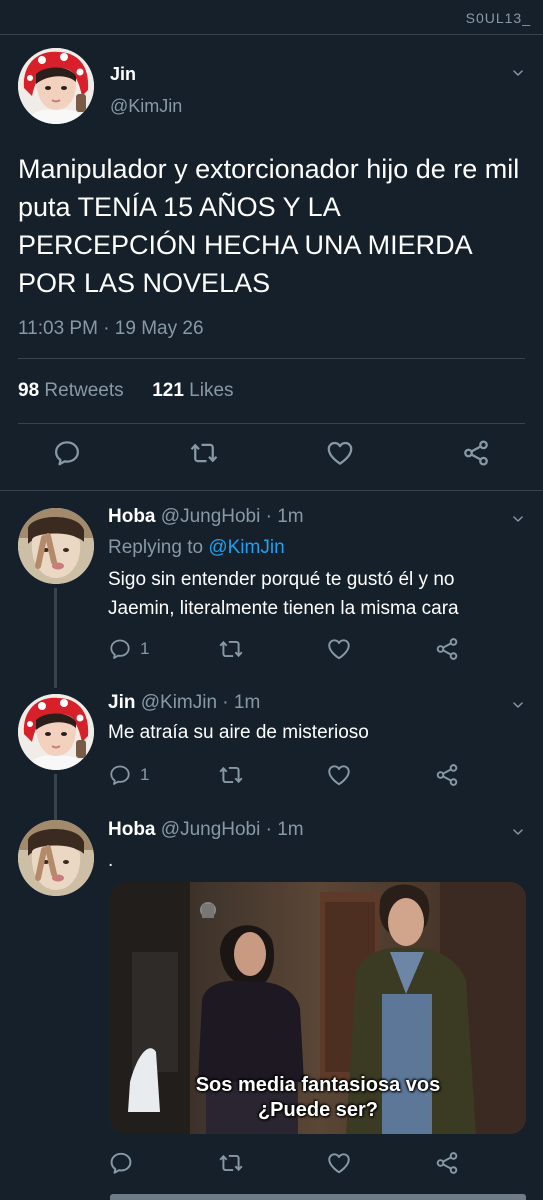 The width and height of the screenshot is (543, 1200). Describe the element at coordinates (271, 88) in the screenshot. I see `main-tweet-header: Jin @KimJin` at that location.